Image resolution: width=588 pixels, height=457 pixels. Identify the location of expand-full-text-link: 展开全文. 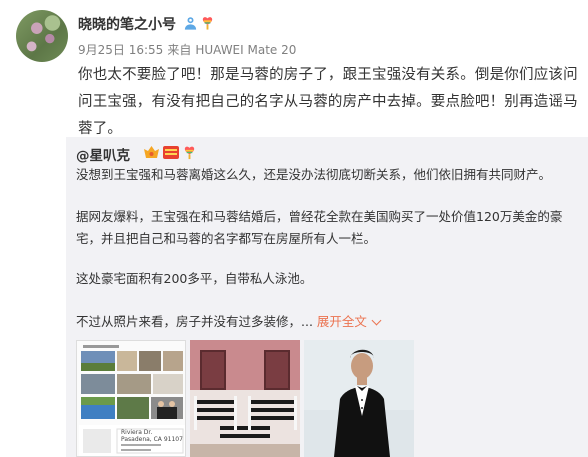
(349, 321).